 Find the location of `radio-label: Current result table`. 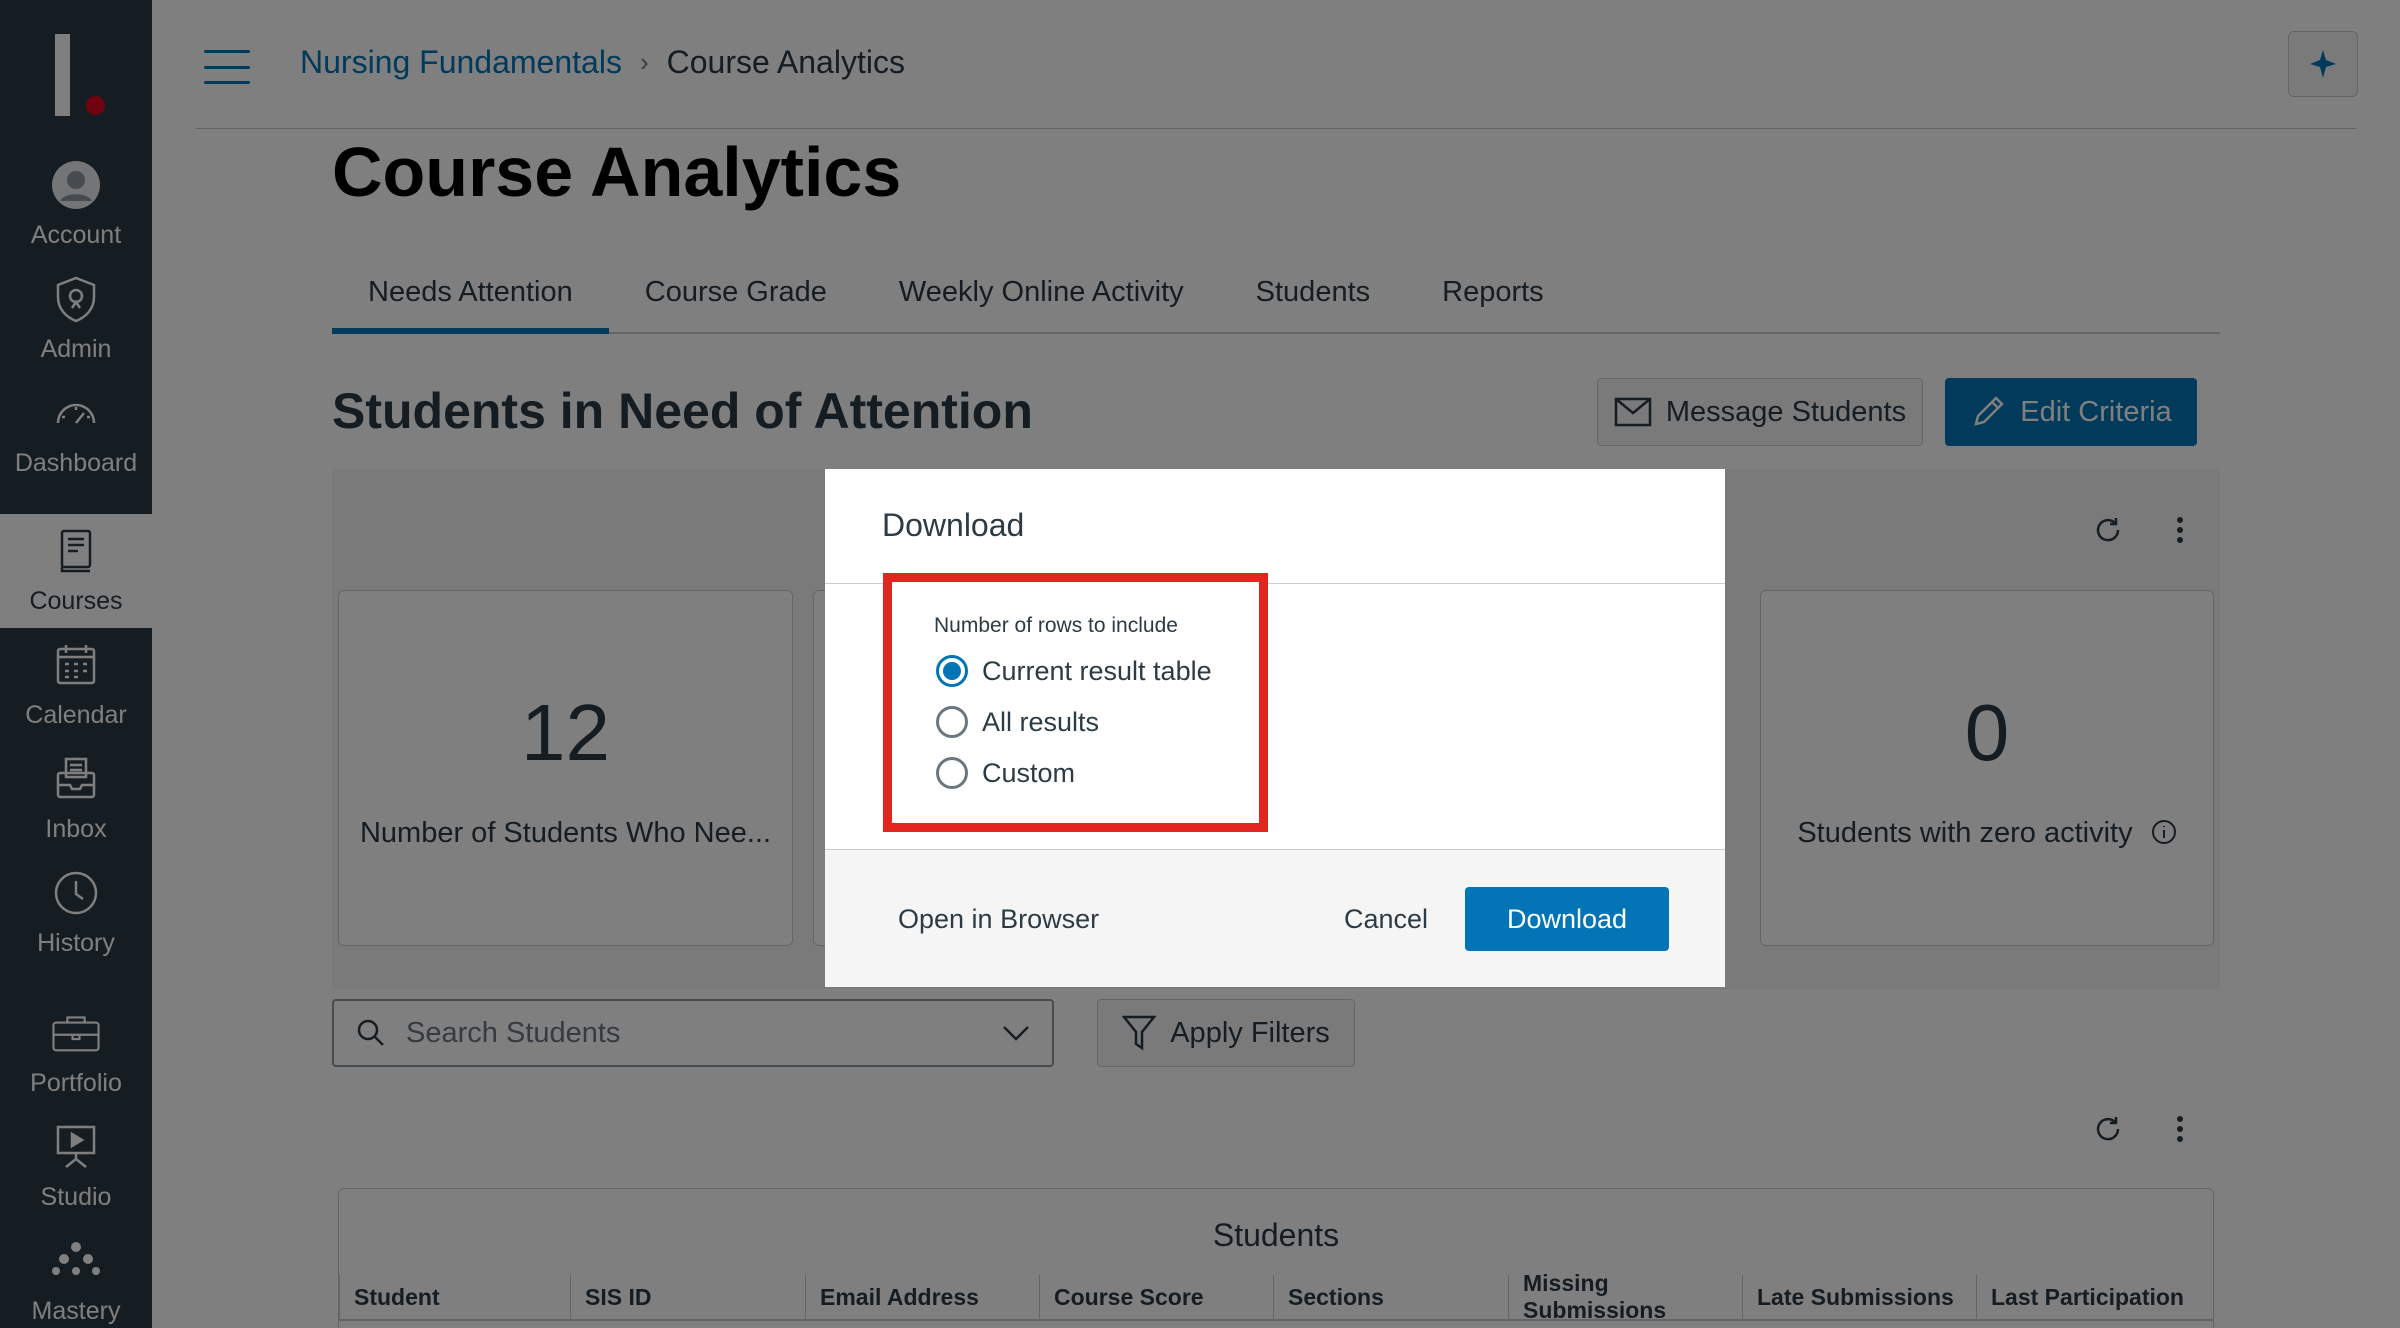

radio-label: Current result table is located at coordinates (1097, 670).